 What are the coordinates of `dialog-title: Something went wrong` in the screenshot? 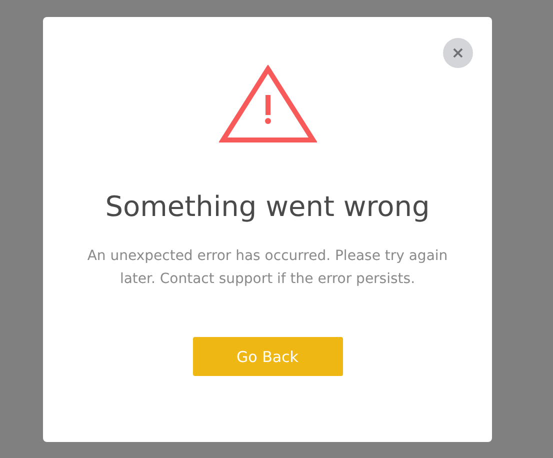 It's located at (267, 206).